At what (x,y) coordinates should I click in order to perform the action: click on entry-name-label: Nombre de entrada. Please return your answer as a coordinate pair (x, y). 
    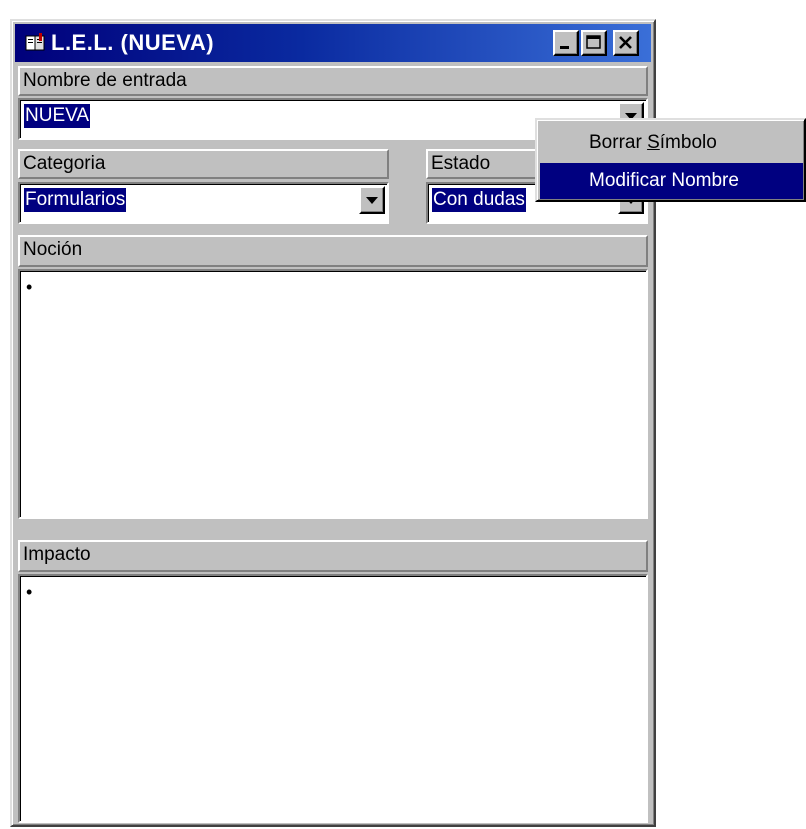
    Looking at the image, I should click on (333, 81).